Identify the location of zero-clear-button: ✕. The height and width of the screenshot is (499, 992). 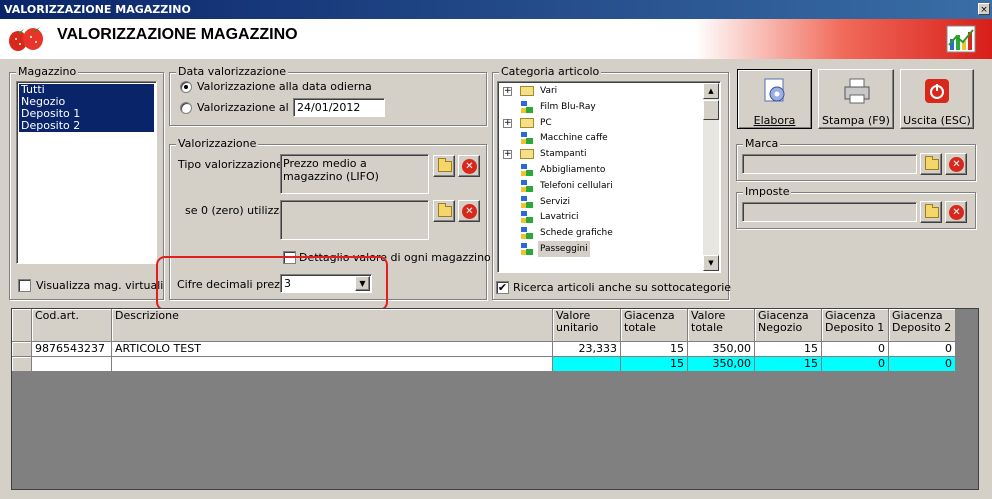
(469, 211).